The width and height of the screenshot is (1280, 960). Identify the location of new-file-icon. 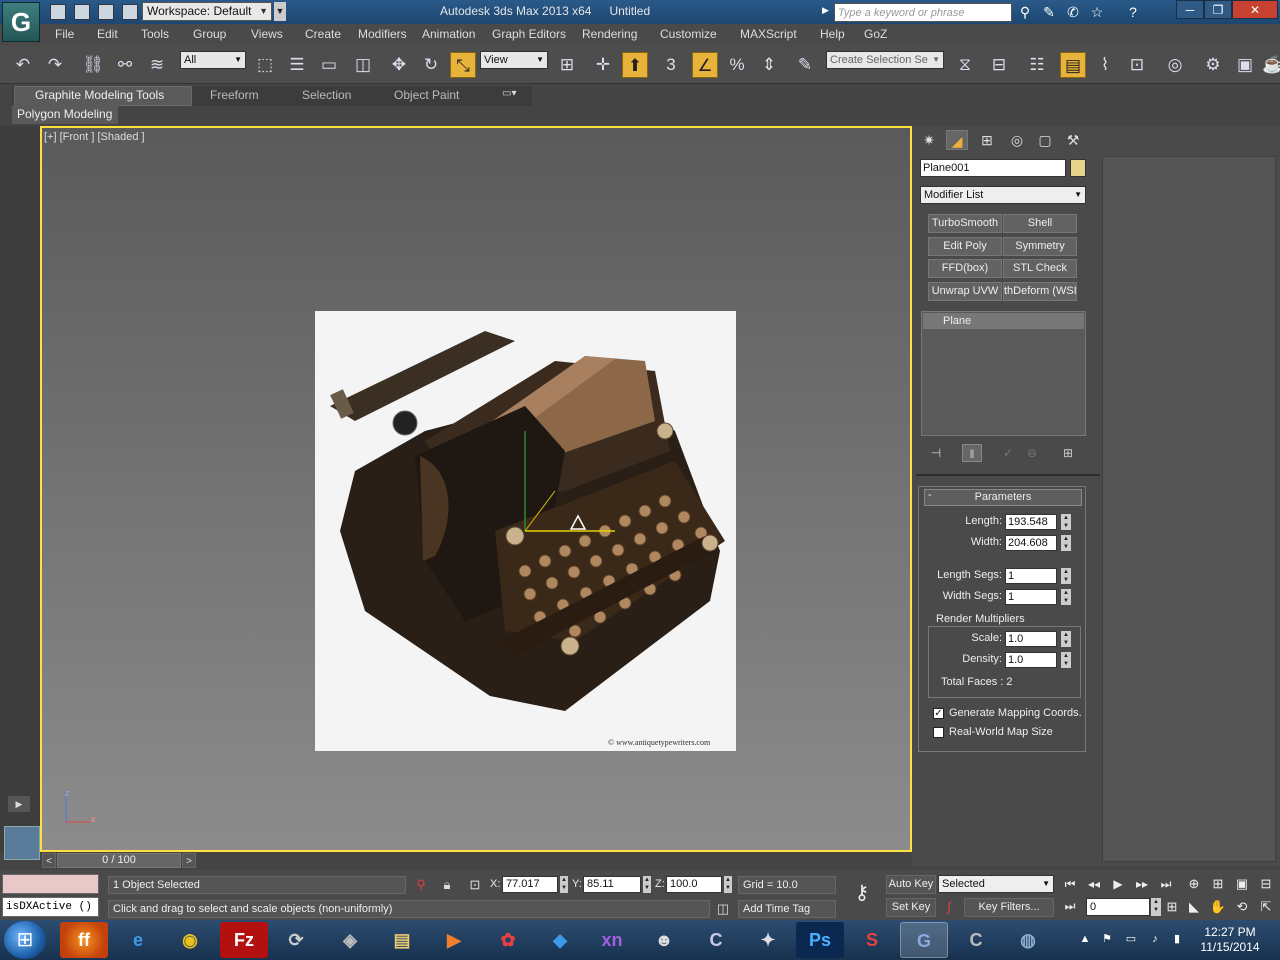
(58, 12).